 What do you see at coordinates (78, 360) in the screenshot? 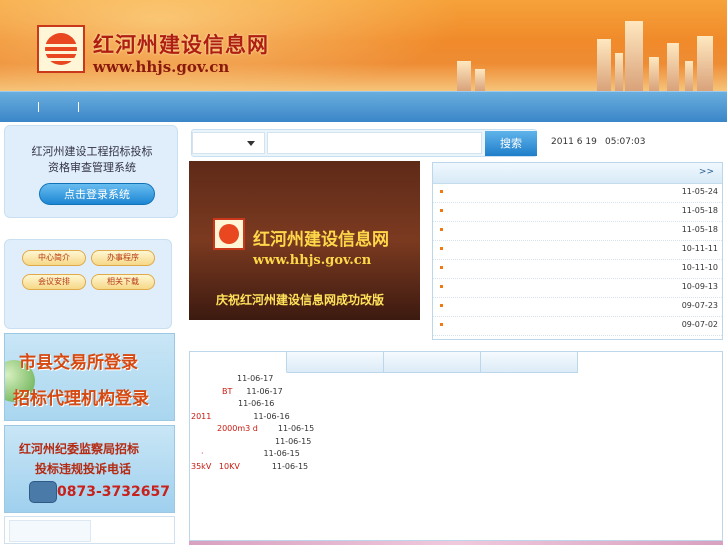
I see `county-exchange-login-link: 市县交易所登录` at bounding box center [78, 360].